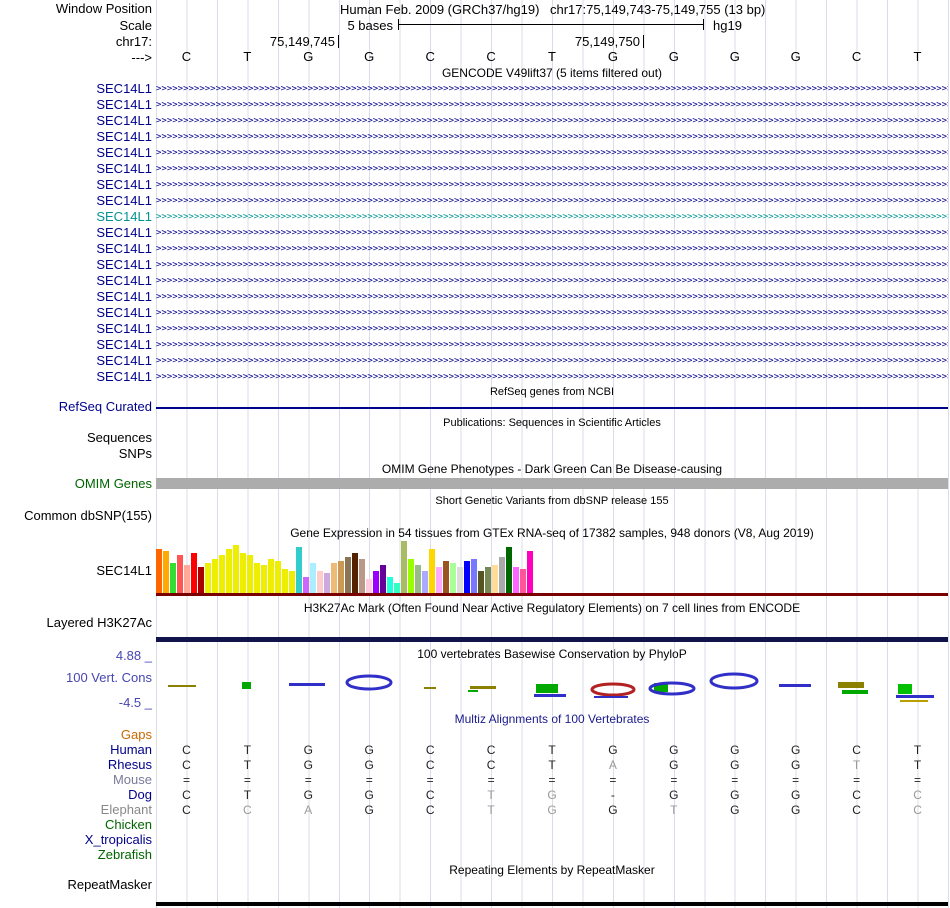 Image resolution: width=950 pixels, height=908 pixels. What do you see at coordinates (552, 483) in the screenshot?
I see `omim-gene-bar` at bounding box center [552, 483].